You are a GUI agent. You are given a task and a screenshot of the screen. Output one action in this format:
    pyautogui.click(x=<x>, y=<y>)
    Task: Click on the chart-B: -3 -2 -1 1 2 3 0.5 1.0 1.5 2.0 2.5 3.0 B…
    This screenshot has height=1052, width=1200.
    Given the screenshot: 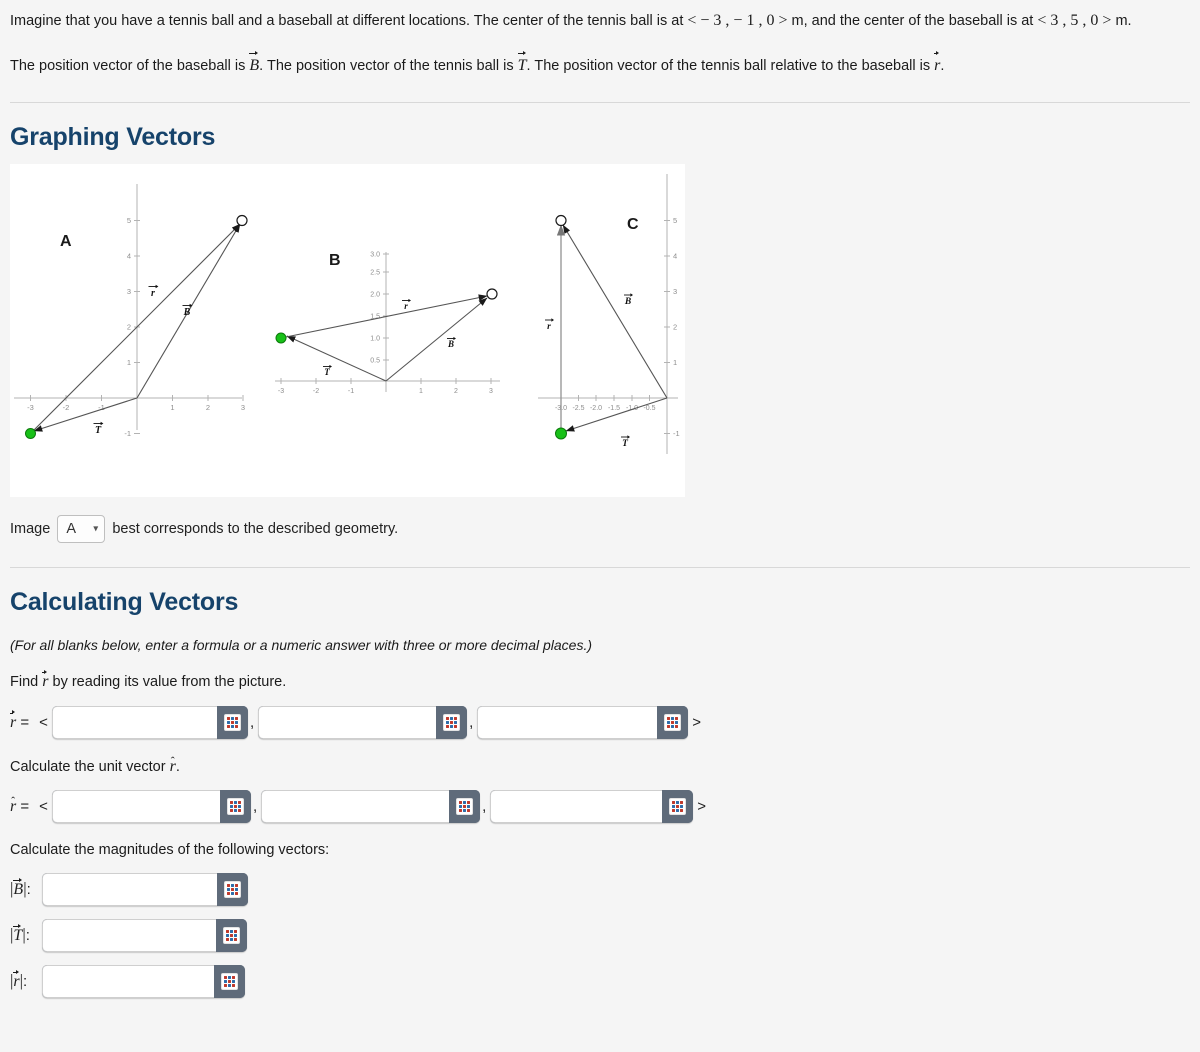 What is the action you would take?
    pyautogui.click(x=387, y=323)
    